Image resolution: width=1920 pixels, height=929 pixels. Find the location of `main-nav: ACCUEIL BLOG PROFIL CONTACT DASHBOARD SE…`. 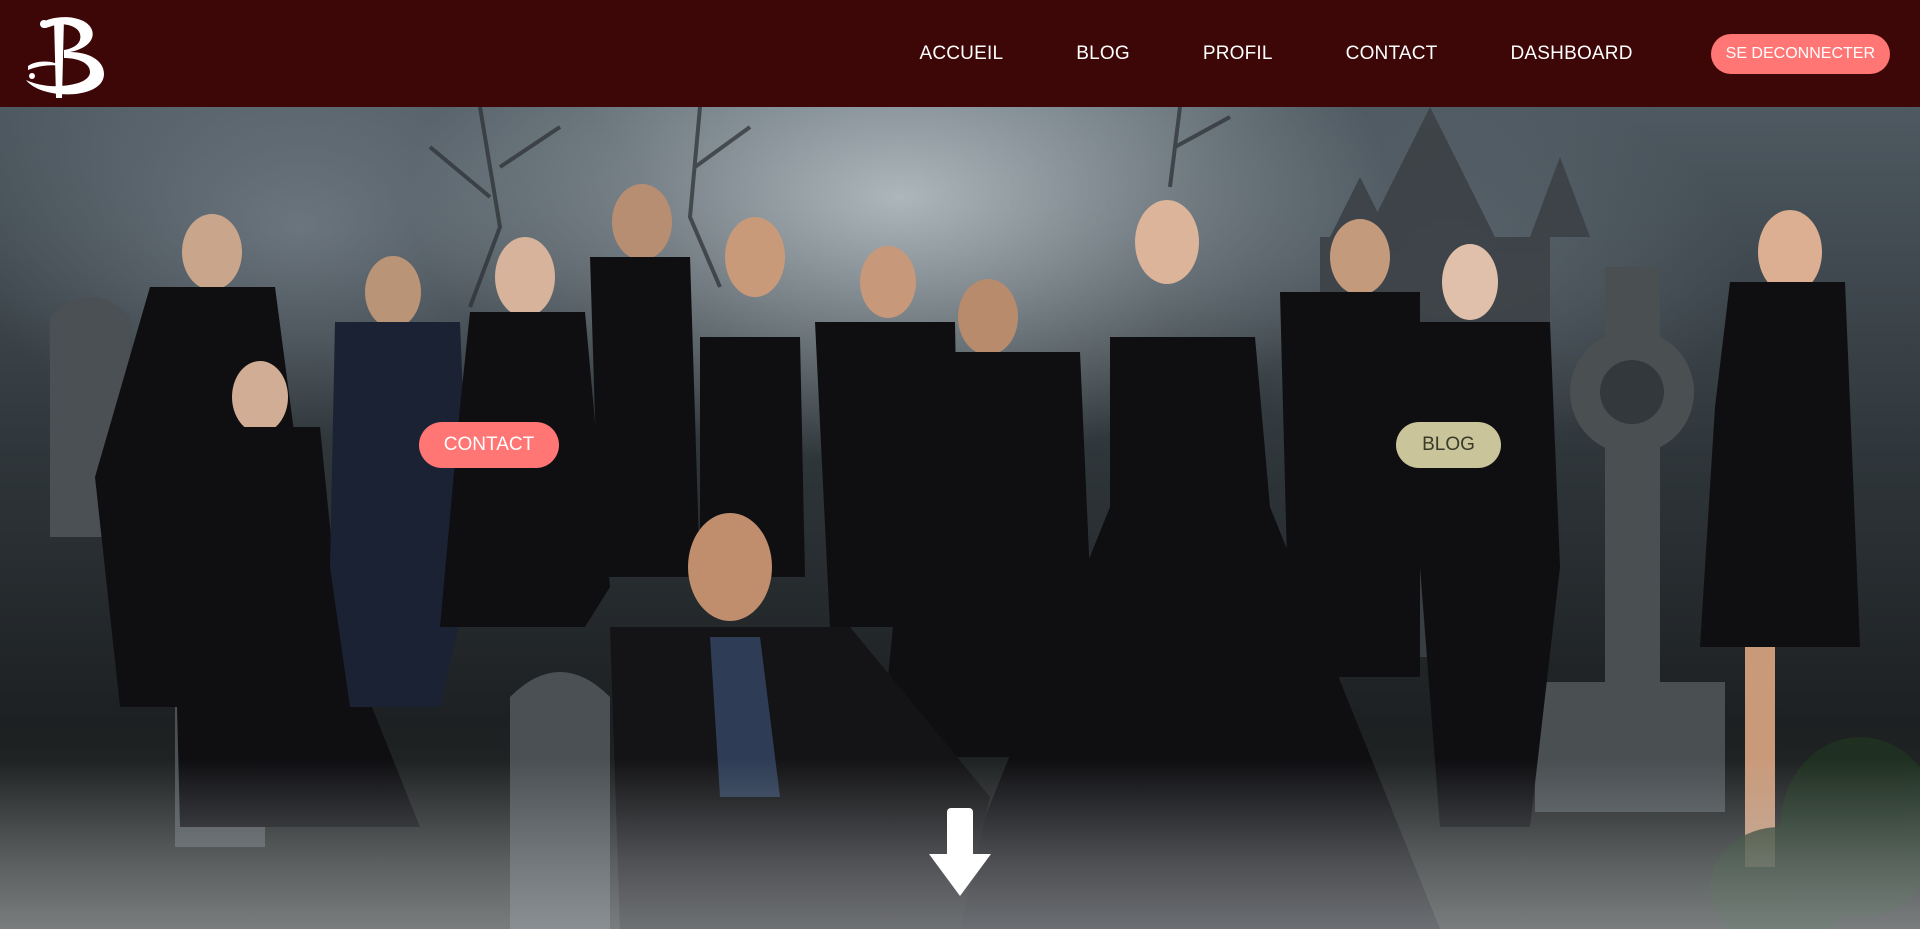

main-nav: ACCUEIL BLOG PROFIL CONTACT DASHBOARD SE… is located at coordinates (1404, 53).